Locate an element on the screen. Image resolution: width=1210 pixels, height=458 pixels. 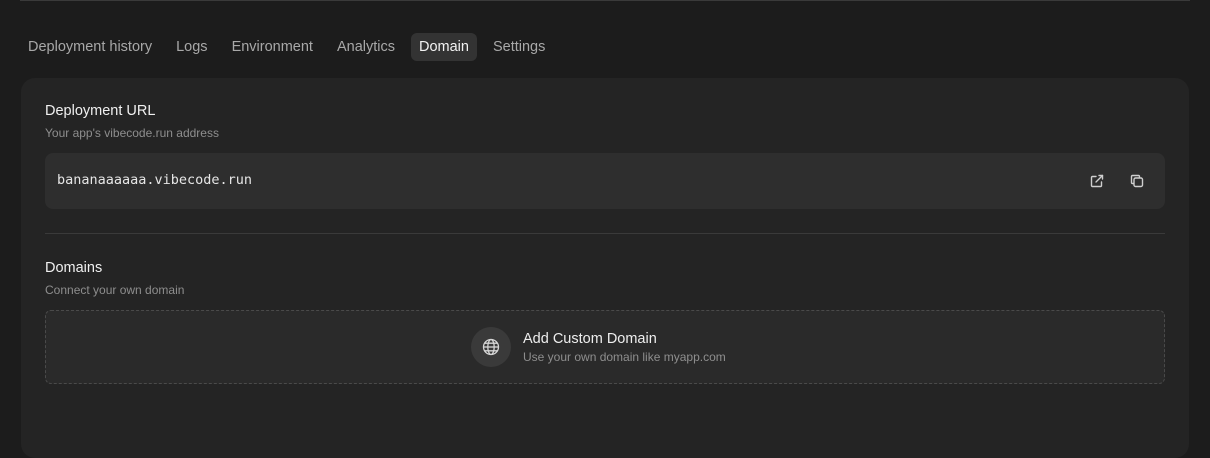
deployment-url-title: Deployment URL is located at coordinates (100, 111).